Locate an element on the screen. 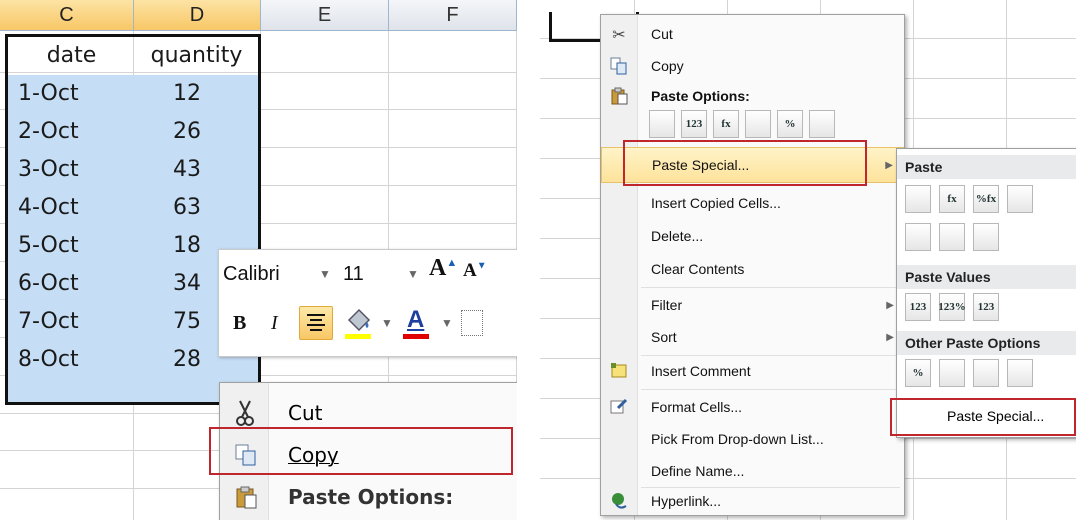 The height and width of the screenshot is (520, 1076). menu-item-copy: Copy is located at coordinates (752, 66).